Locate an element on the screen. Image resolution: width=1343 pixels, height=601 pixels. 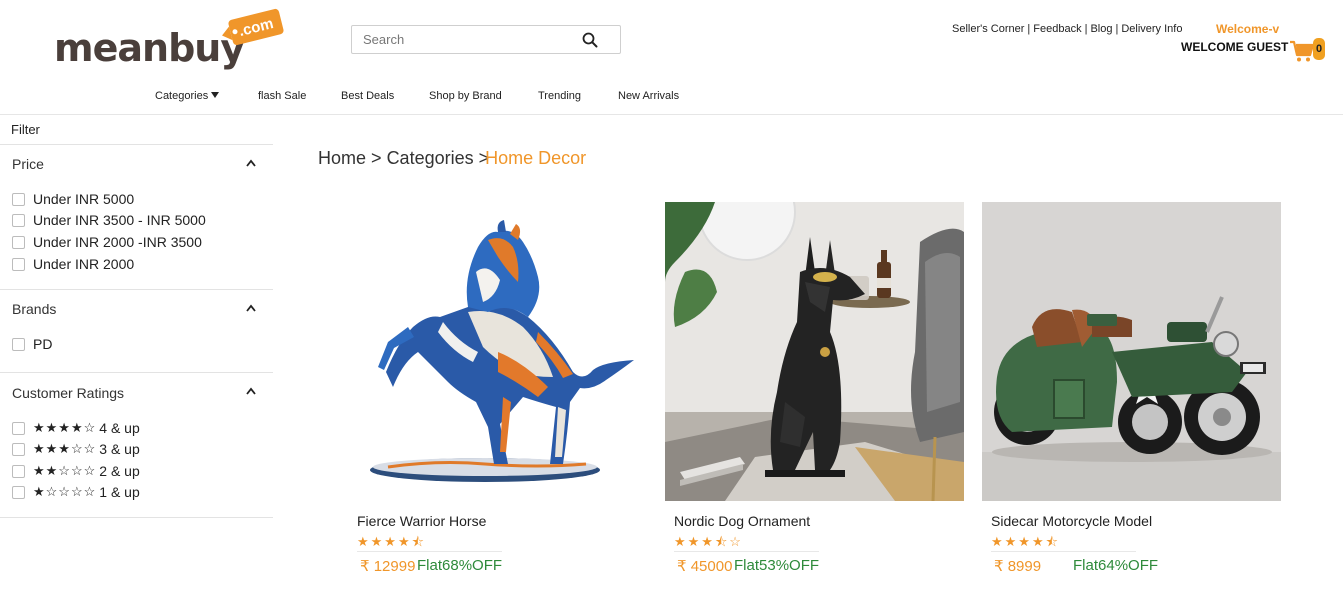
price-option-label: Under INR 2000 is located at coordinates (84, 264).